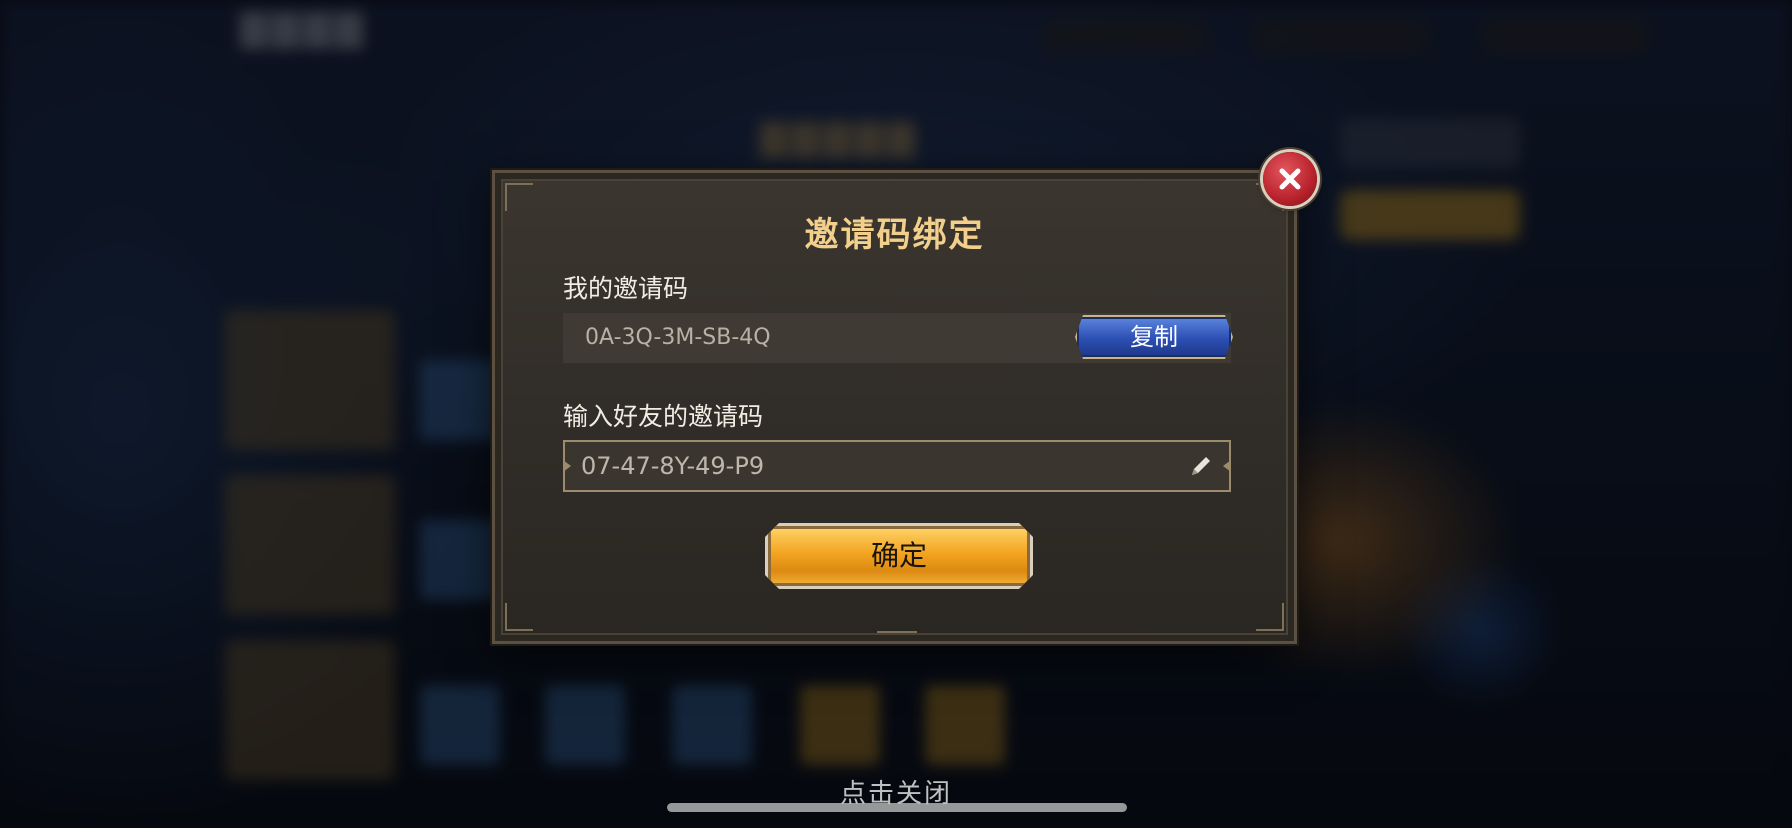  Describe the element at coordinates (1201, 466) in the screenshot. I see `pencil-icon` at that location.